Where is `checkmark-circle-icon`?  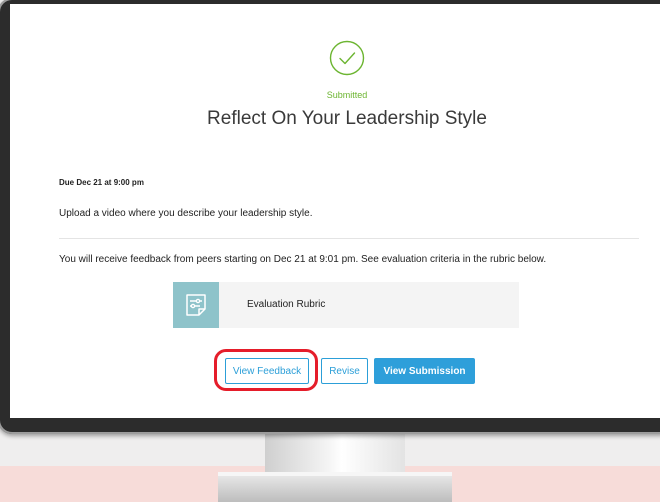 checkmark-circle-icon is located at coordinates (347, 58).